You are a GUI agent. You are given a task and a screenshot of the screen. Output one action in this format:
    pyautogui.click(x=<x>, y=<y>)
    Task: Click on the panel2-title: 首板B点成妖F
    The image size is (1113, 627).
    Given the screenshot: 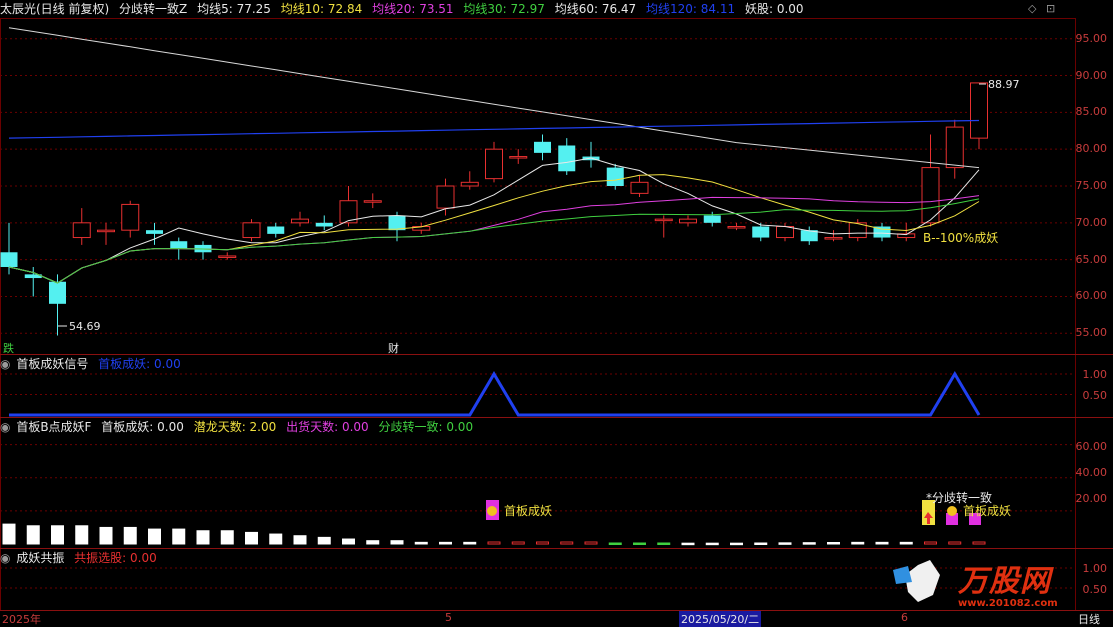 What is the action you would take?
    pyautogui.click(x=53, y=427)
    